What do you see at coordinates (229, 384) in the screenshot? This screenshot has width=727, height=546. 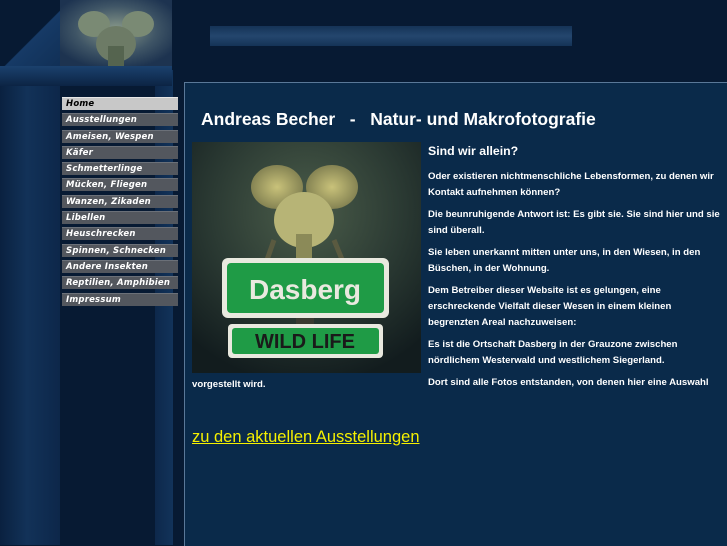 I see `paragraph-6-continuation: vorgestellt wird.` at bounding box center [229, 384].